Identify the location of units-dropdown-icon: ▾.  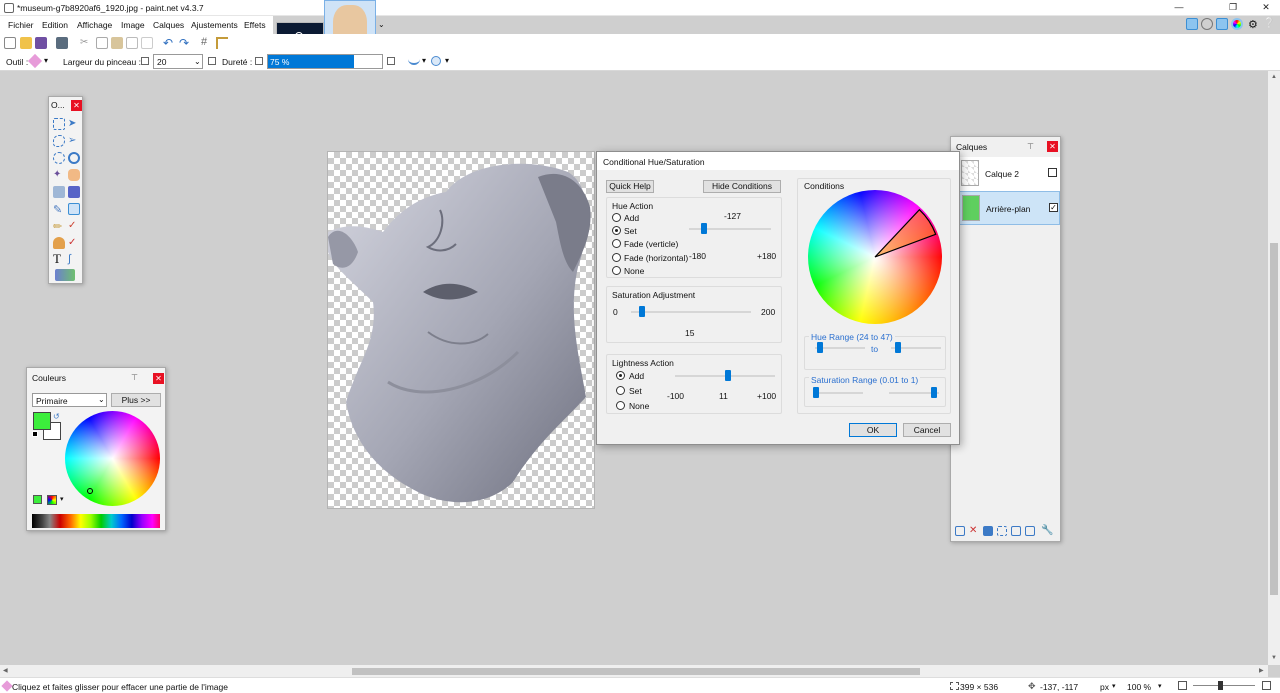
(1114, 686).